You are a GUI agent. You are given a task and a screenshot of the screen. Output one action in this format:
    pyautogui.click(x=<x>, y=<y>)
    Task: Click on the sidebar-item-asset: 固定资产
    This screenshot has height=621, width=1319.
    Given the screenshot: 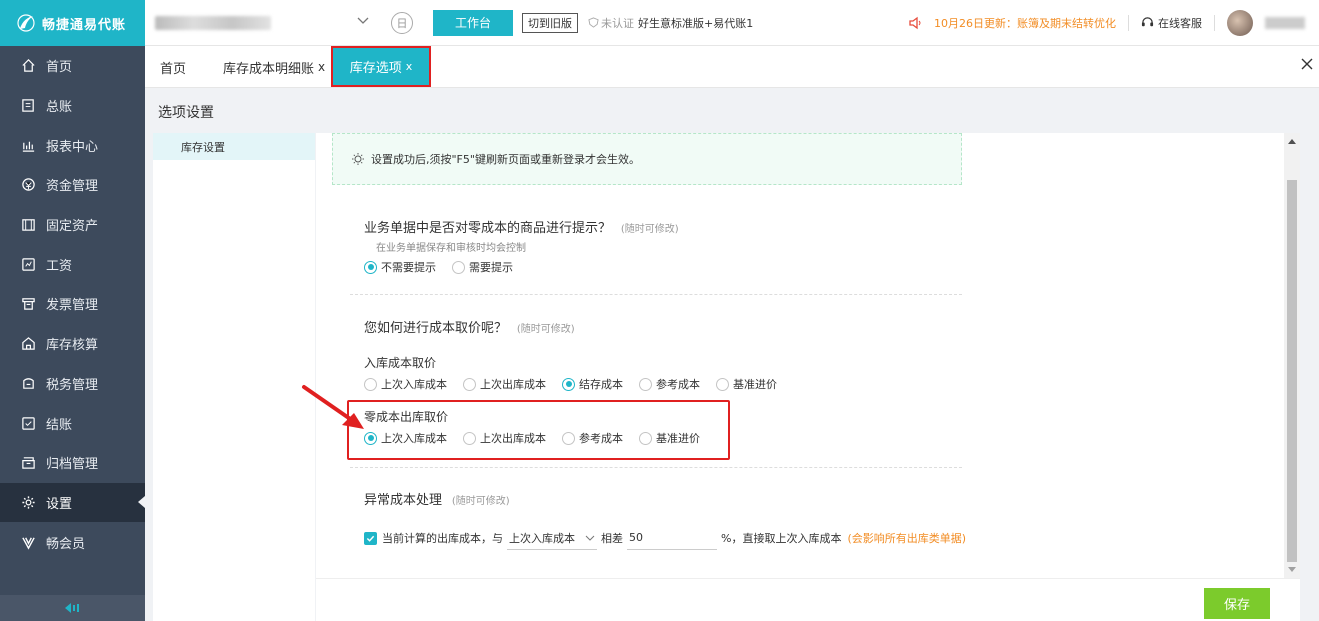 What is the action you would take?
    pyautogui.click(x=72, y=225)
    